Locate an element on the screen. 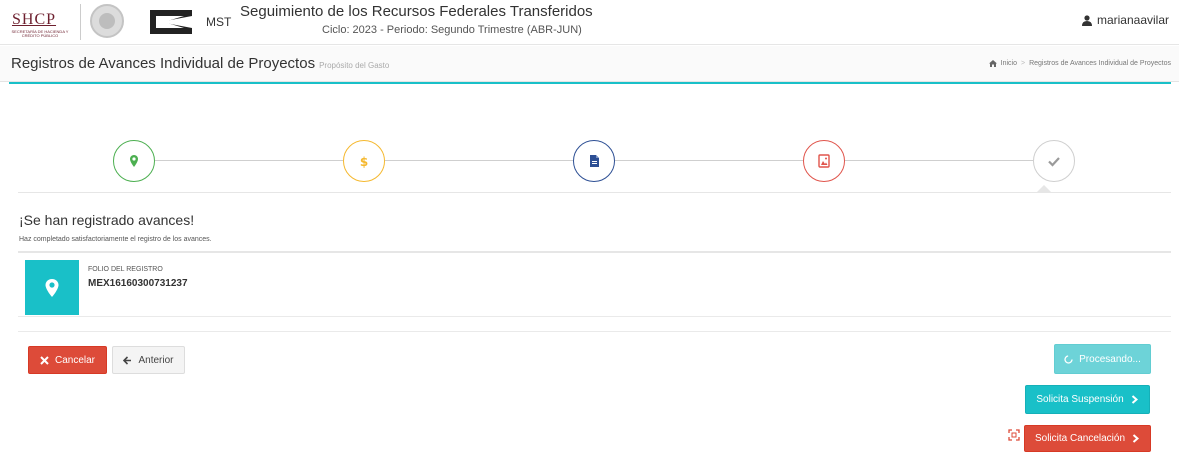 The image size is (1179, 452). step-location is located at coordinates (134, 161).